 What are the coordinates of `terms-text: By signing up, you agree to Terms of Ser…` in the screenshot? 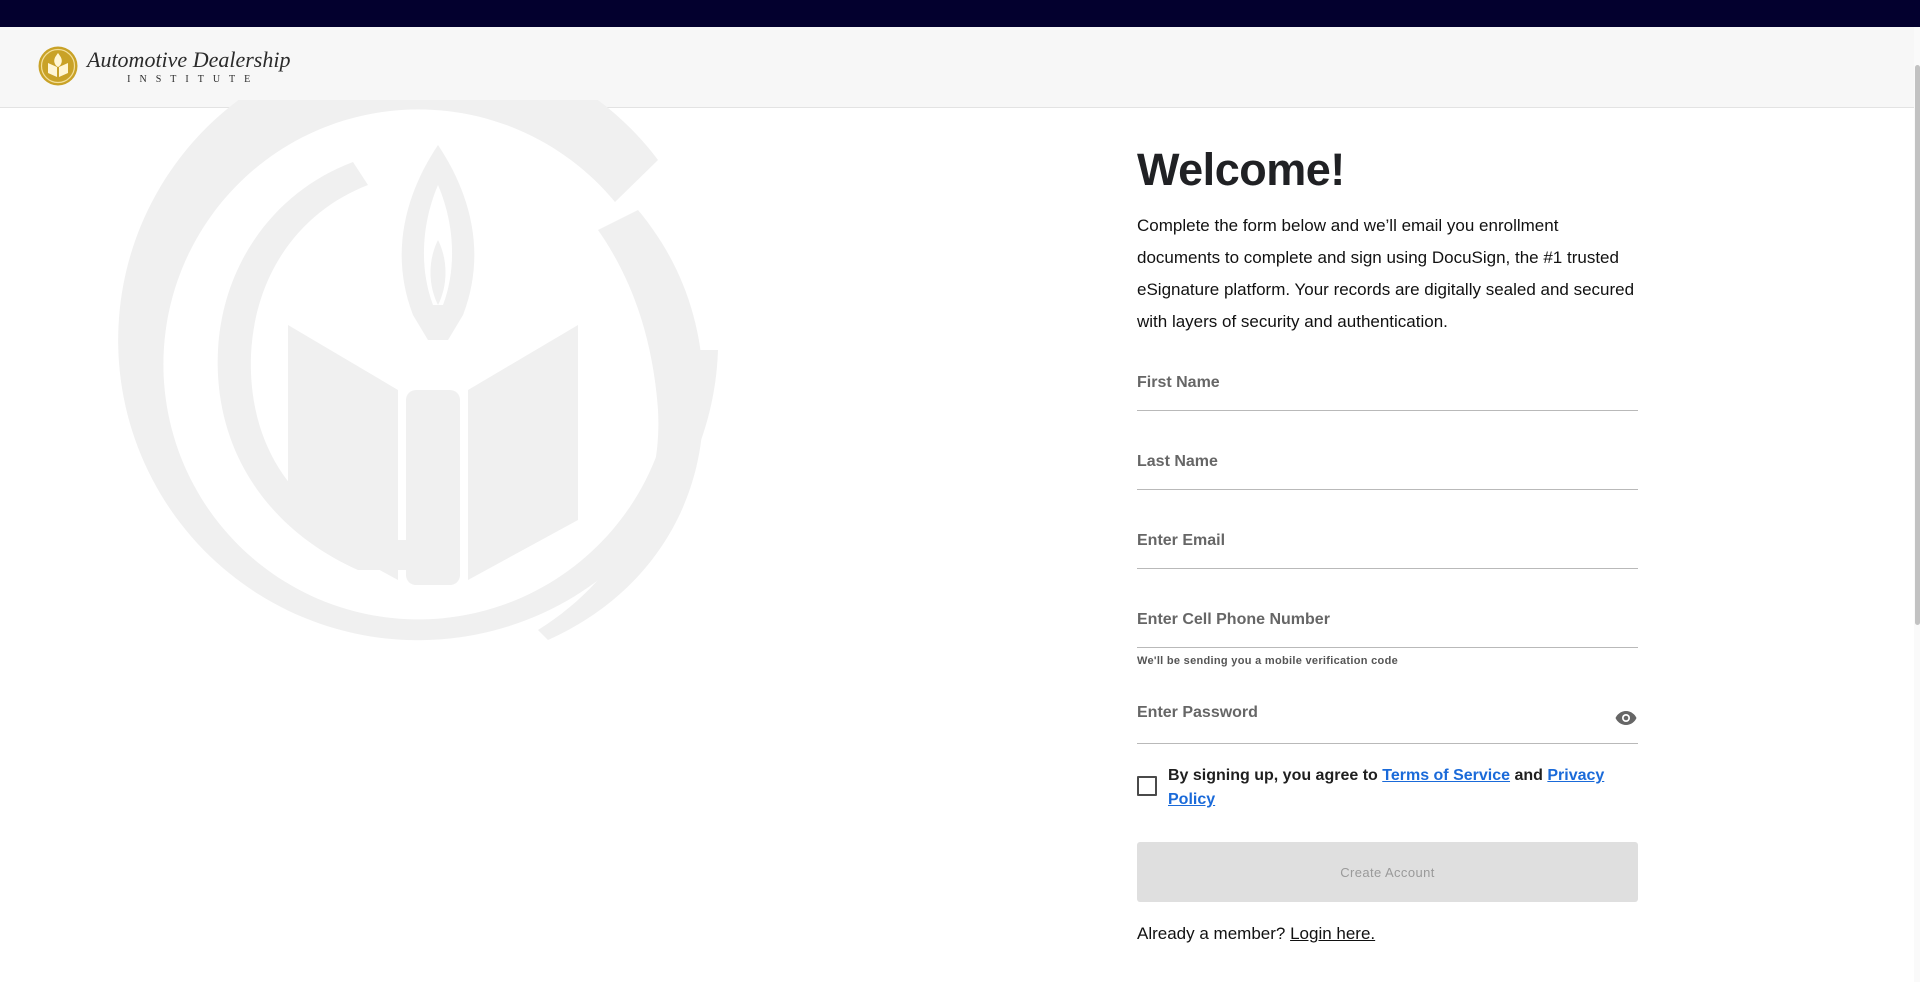 It's located at (1403, 788).